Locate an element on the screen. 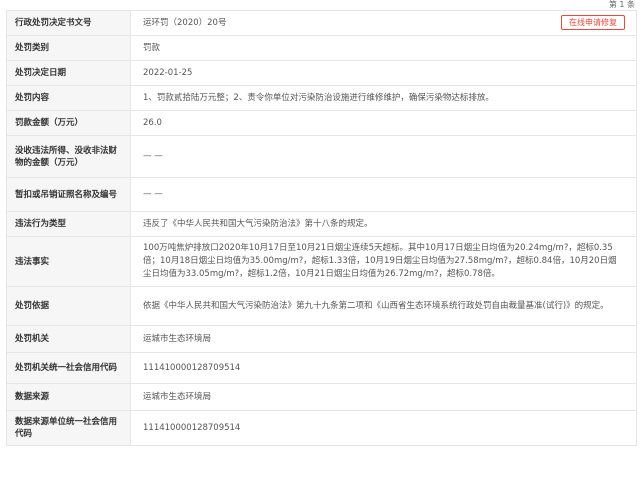 This screenshot has width=641, height=479. row-key: 没收违法所得、没收非法财物的金额（万元） is located at coordinates (69, 156).